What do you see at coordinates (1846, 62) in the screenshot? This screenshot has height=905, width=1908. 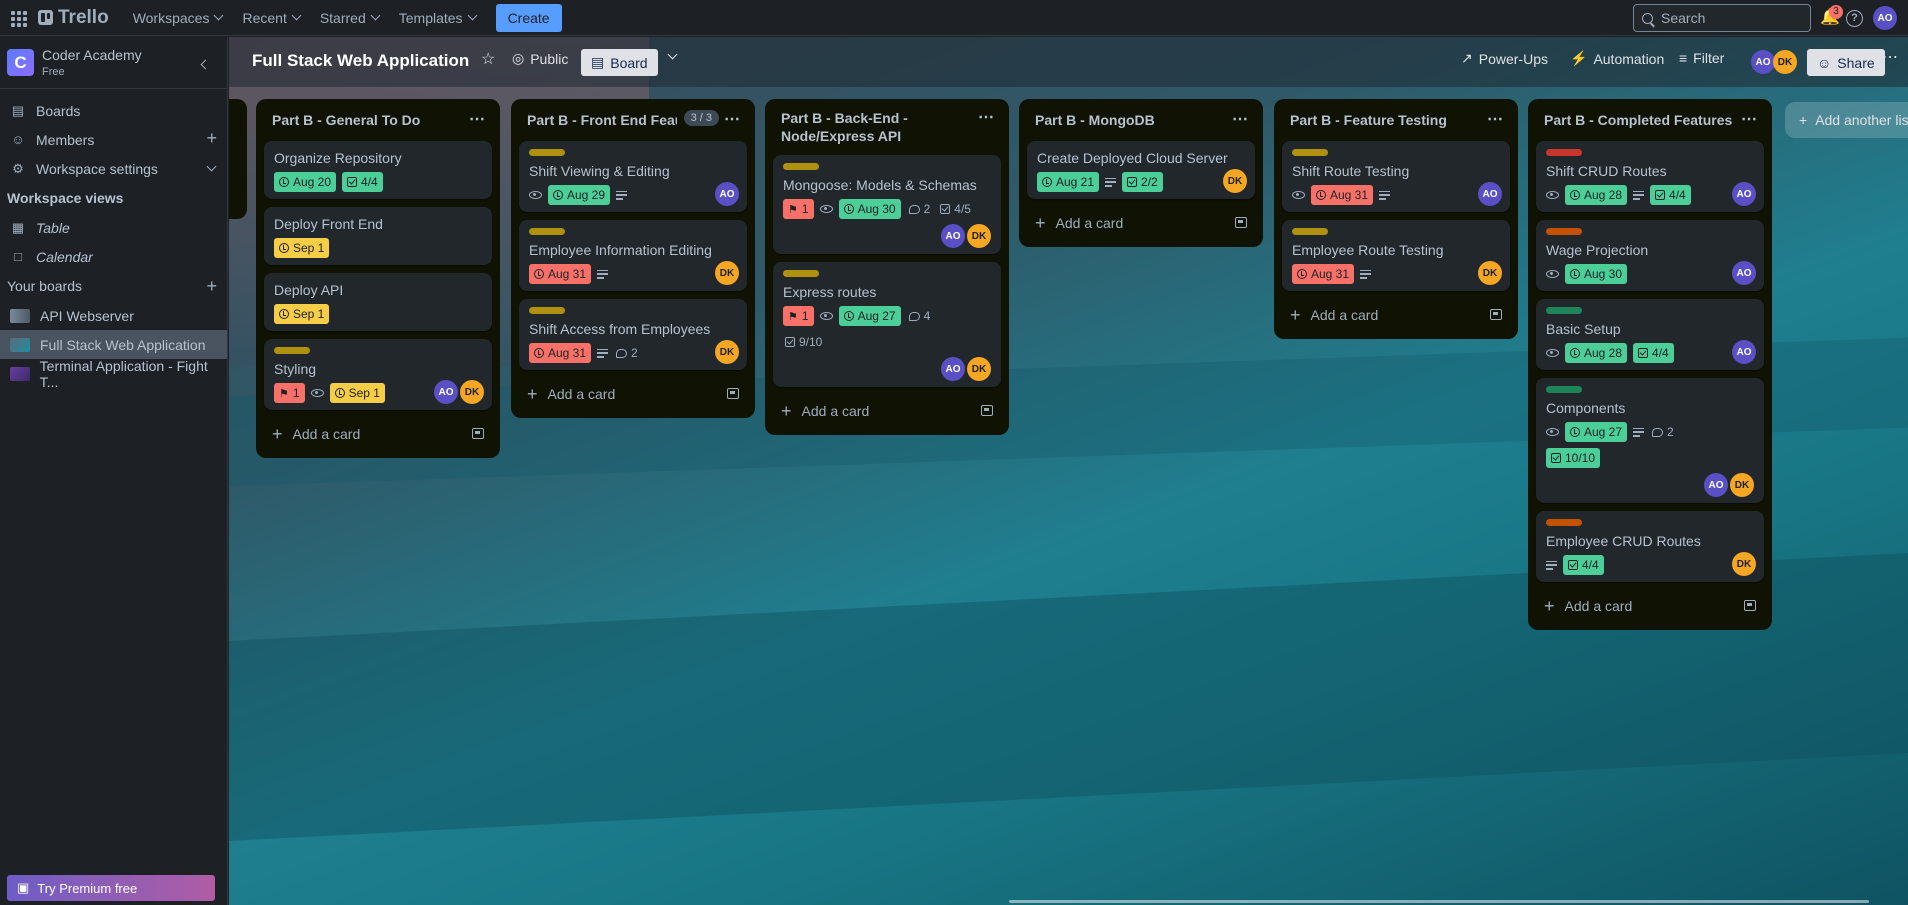 I see `share-button: ☺ Share` at bounding box center [1846, 62].